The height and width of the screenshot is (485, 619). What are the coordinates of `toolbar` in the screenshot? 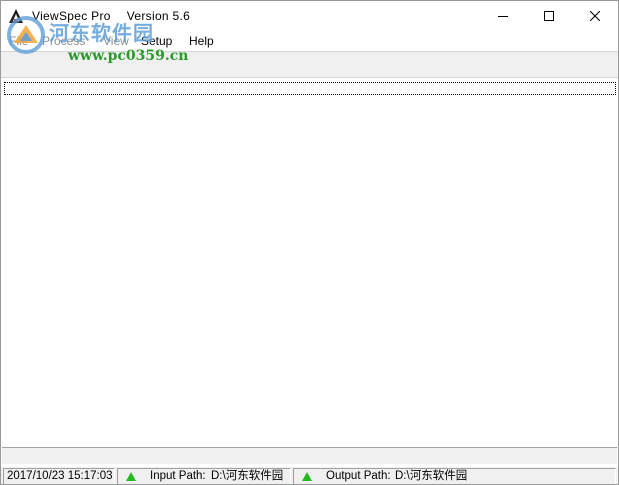 It's located at (309, 64).